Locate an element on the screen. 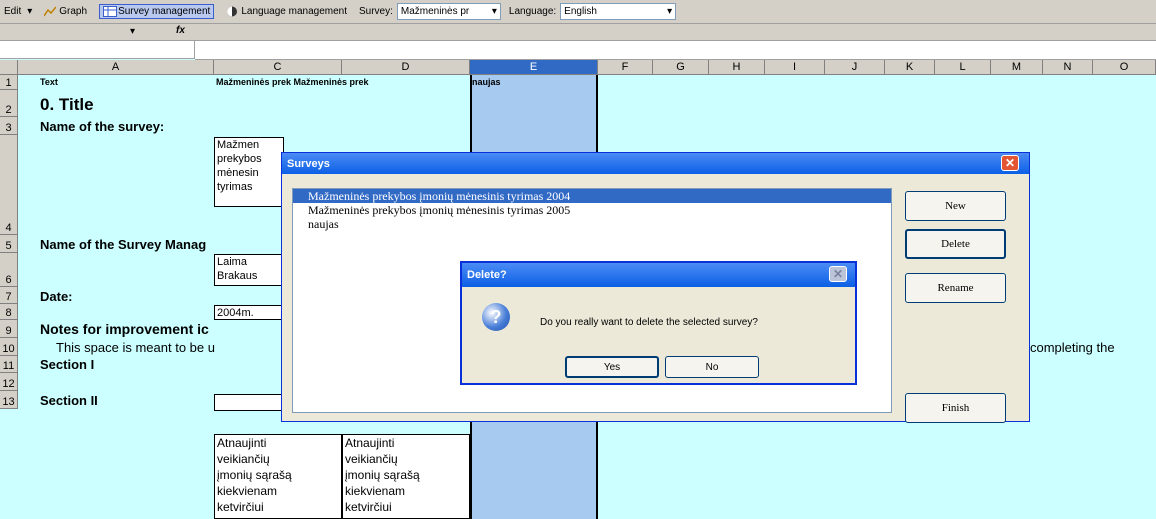 The image size is (1156, 519). cell-space-text: This space is meant to be u is located at coordinates (135, 347).